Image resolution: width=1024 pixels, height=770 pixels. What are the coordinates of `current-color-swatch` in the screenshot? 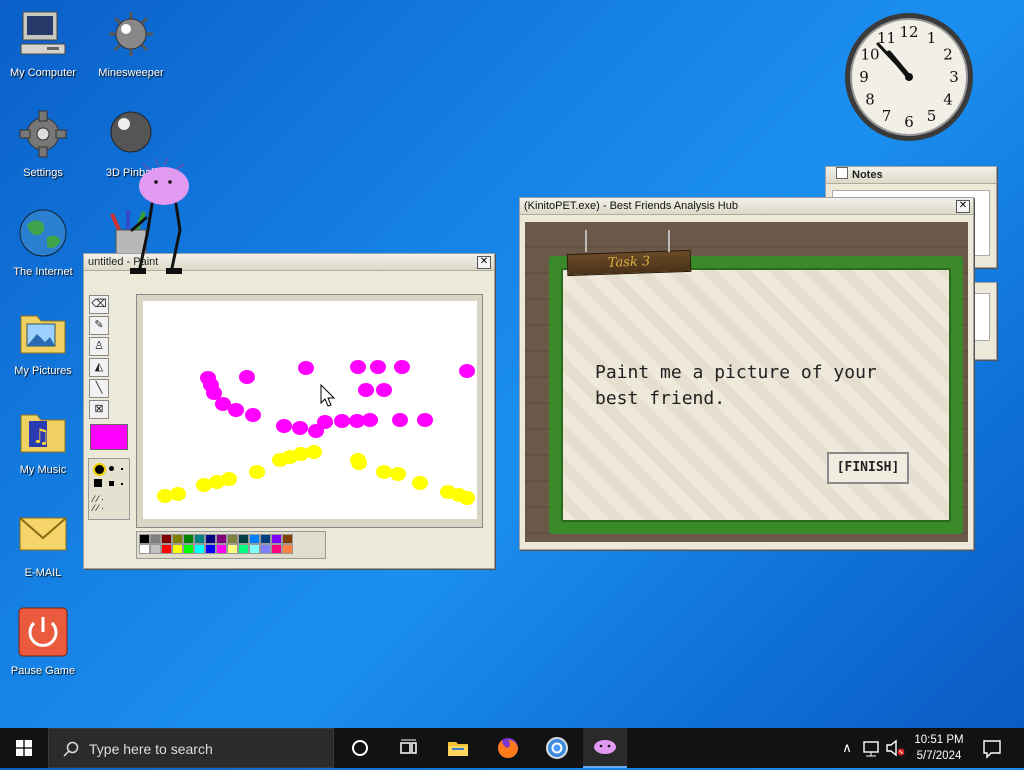 It's located at (109, 437).